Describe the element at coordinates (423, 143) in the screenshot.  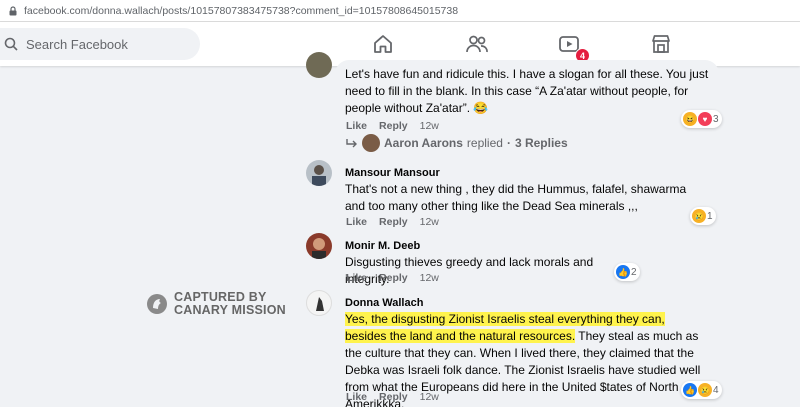
I see `reply-author: Aaron Aarons` at that location.